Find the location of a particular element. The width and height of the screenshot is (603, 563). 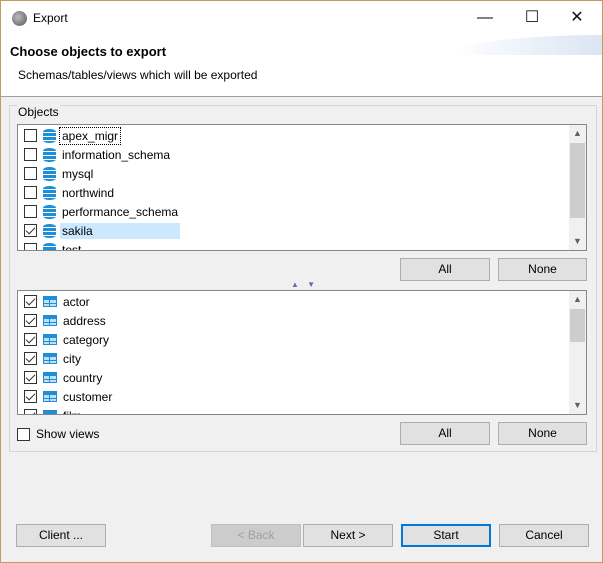

show-views-checkbox: Show views is located at coordinates (58, 434).